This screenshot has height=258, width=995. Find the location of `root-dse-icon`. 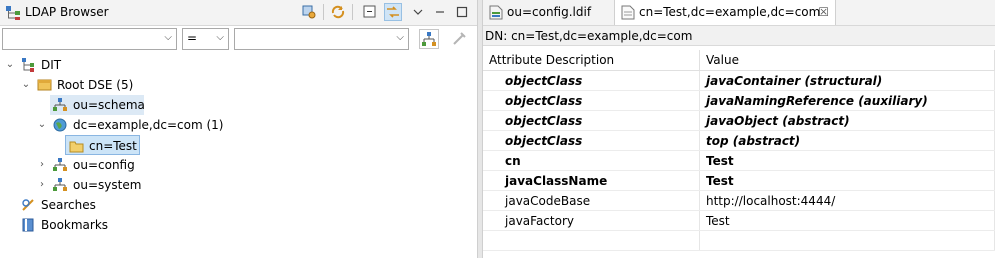

root-dse-icon is located at coordinates (44, 85).